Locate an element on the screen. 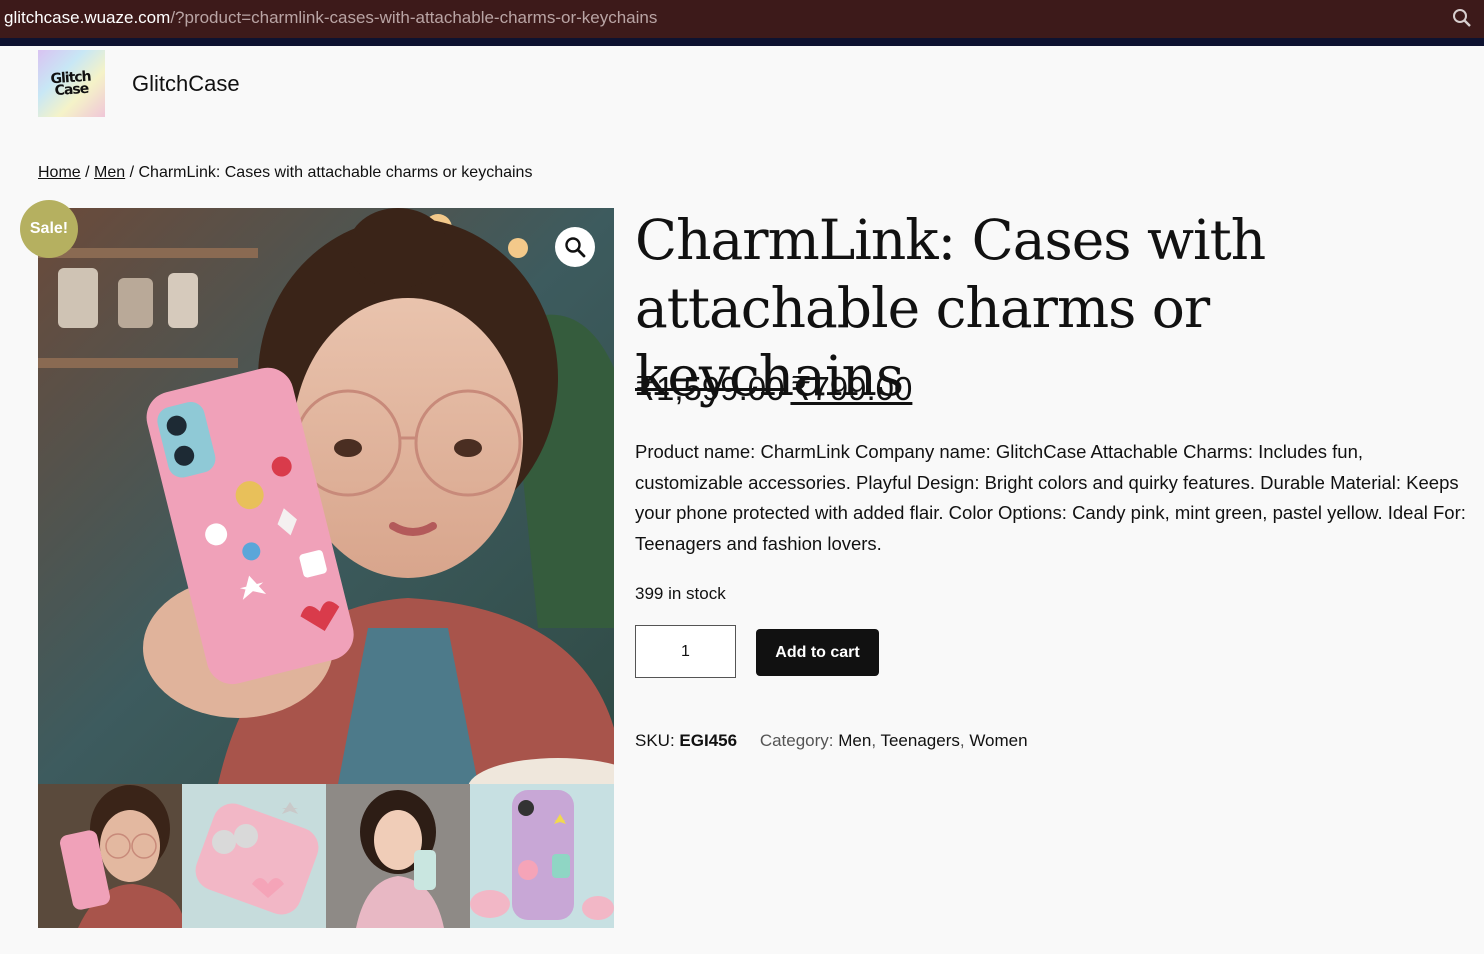  price-sale: ₹799.00 is located at coordinates (851, 388).